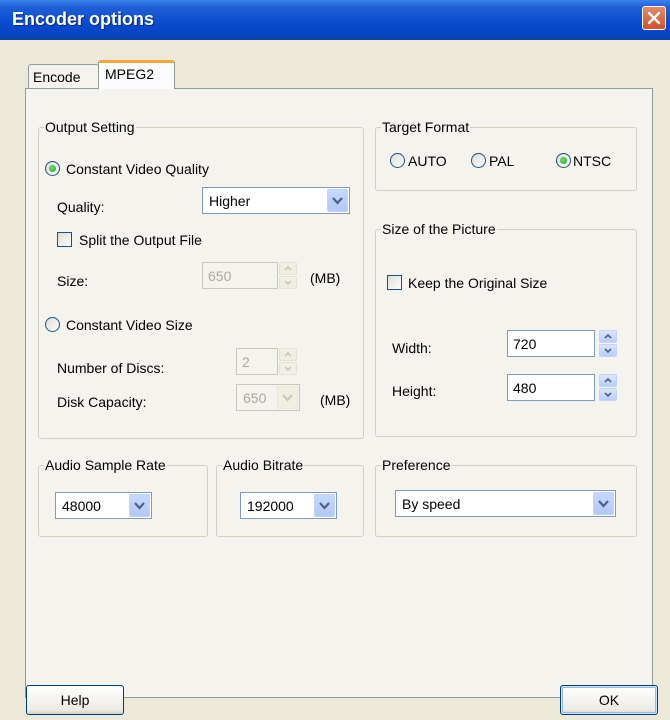 The height and width of the screenshot is (720, 670). I want to click on width-input: 720, so click(551, 343).